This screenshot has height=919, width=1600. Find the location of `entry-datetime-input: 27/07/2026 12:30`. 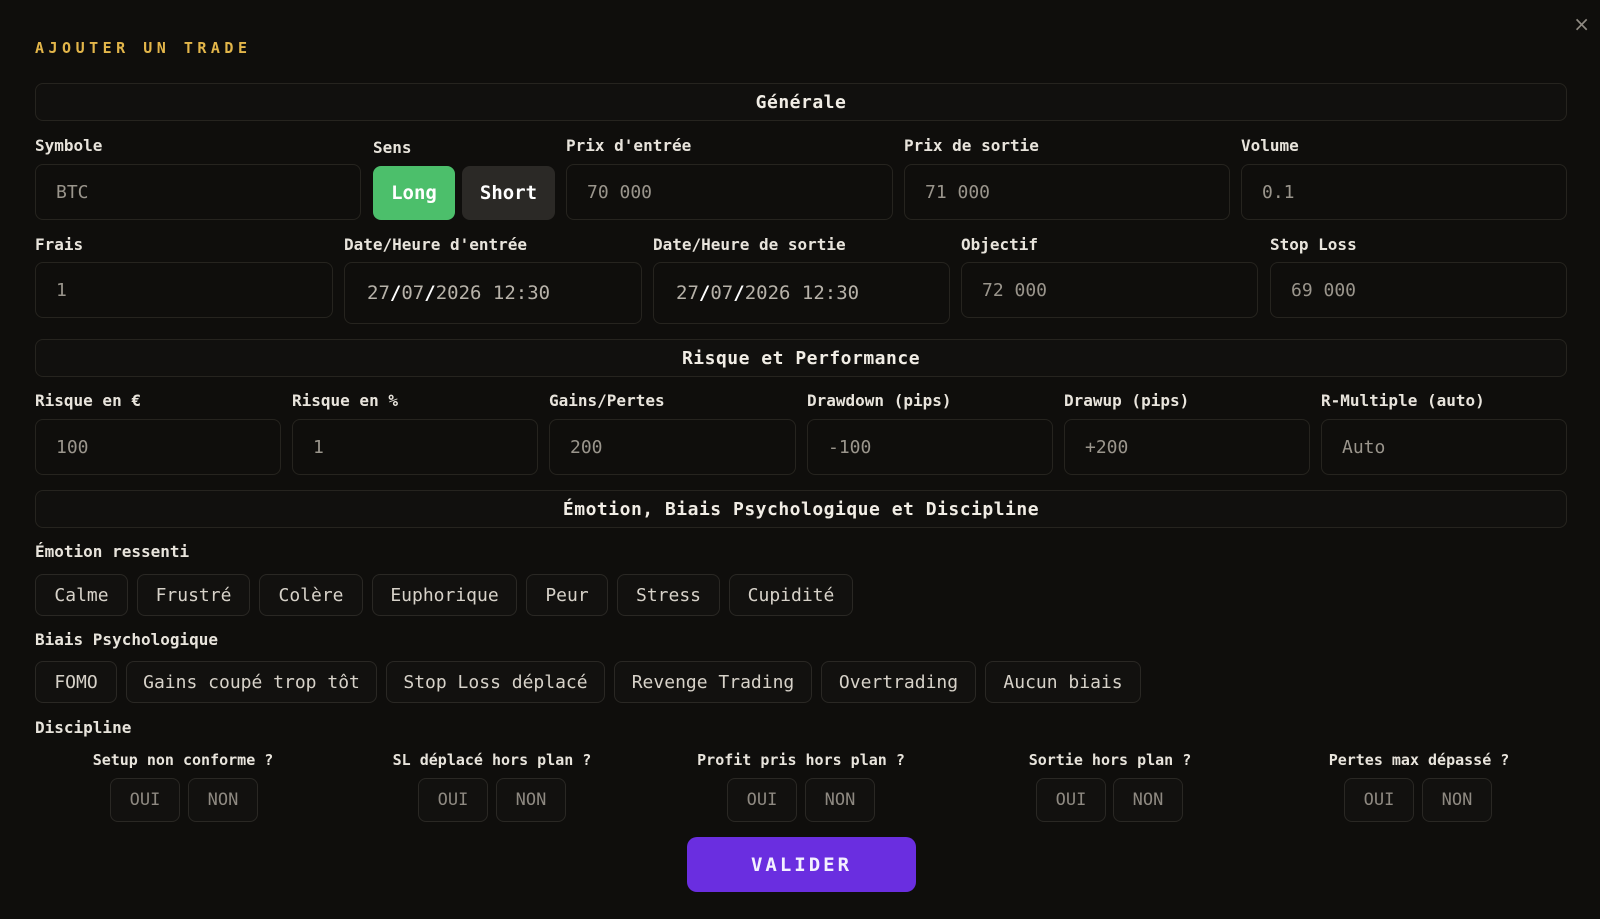

entry-datetime-input: 27/07/2026 12:30 is located at coordinates (493, 293).